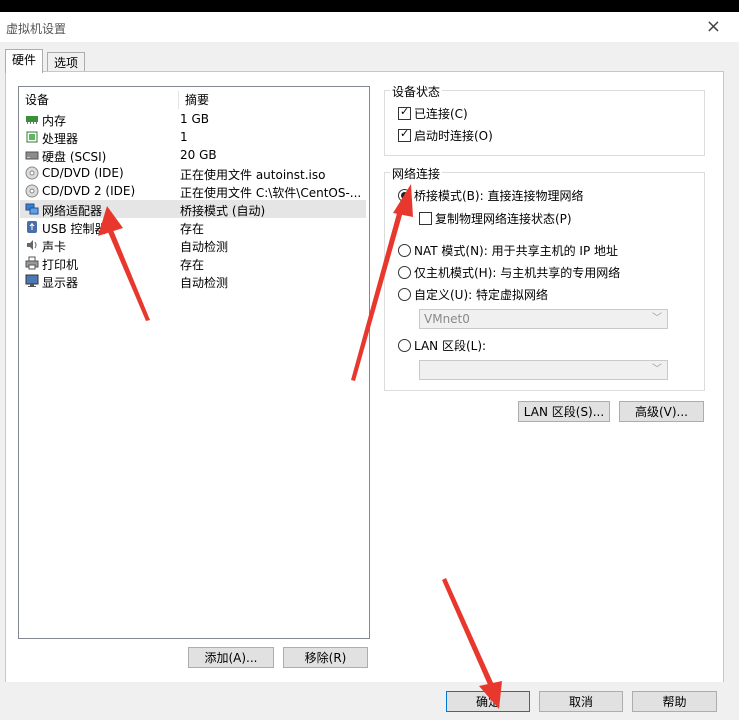  I want to click on device-summary: 桥接模式 (自动), so click(223, 211).